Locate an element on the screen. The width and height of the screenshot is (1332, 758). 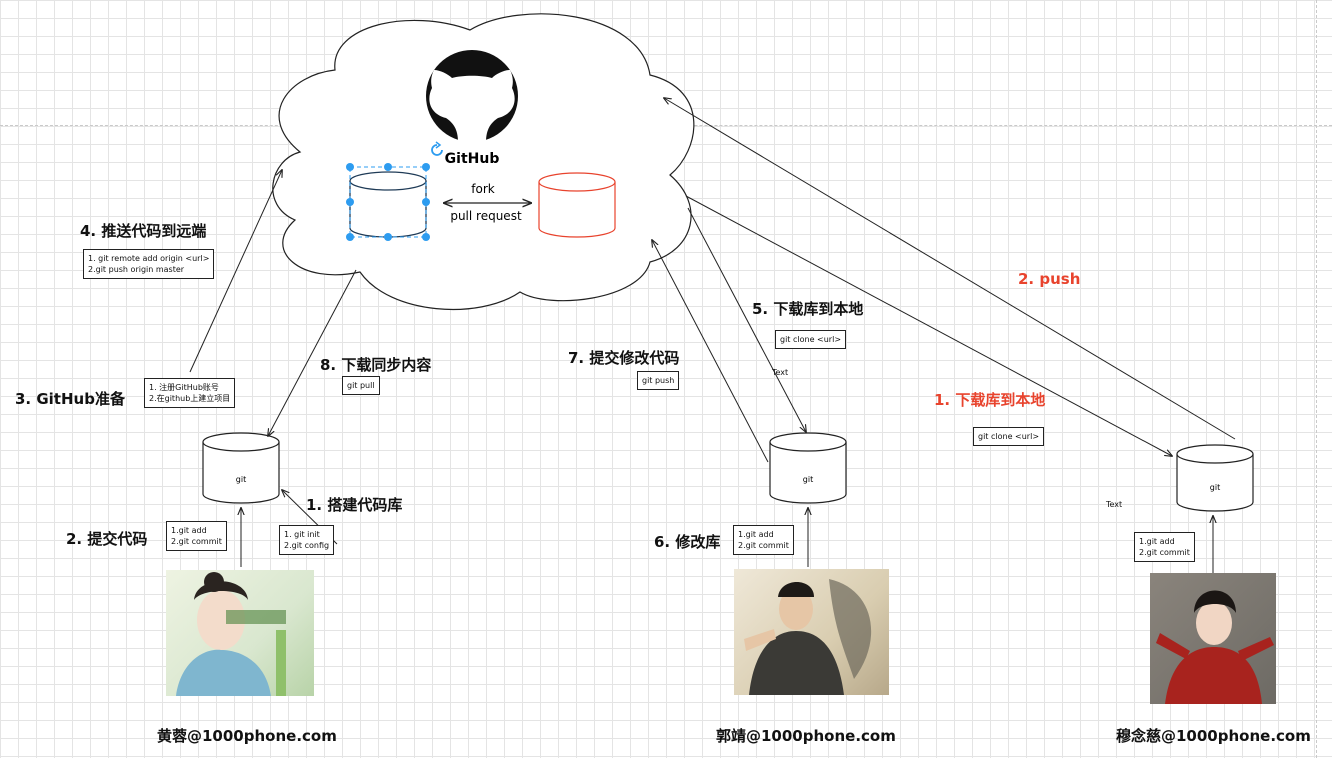
local-repo-huangrong: git is located at coordinates (241, 468).